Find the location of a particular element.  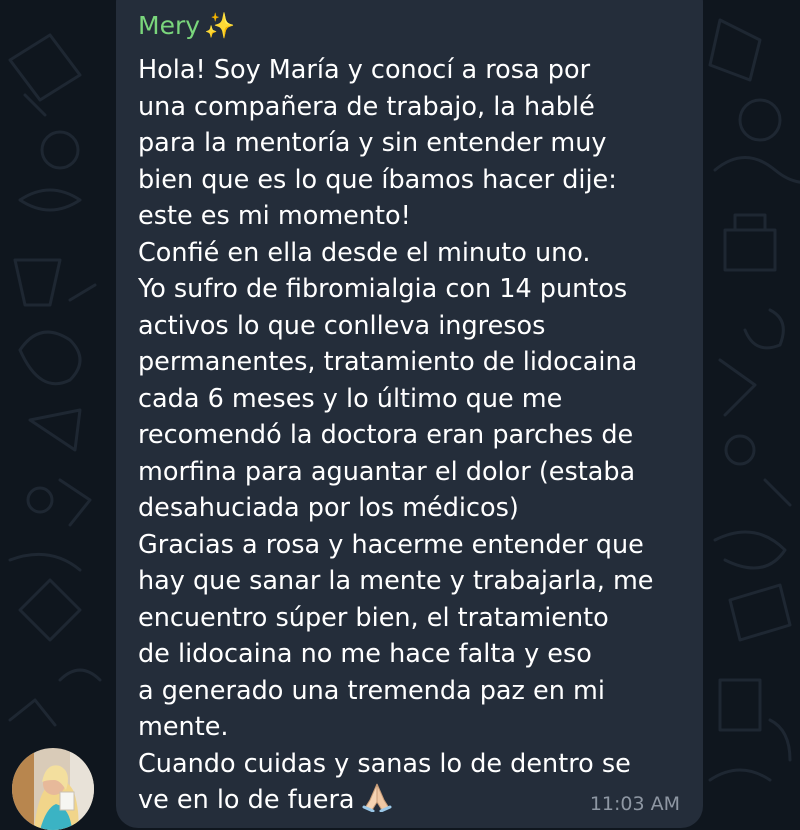

message-line: Confié en ella desde el minuto uno. is located at coordinates (418, 253).